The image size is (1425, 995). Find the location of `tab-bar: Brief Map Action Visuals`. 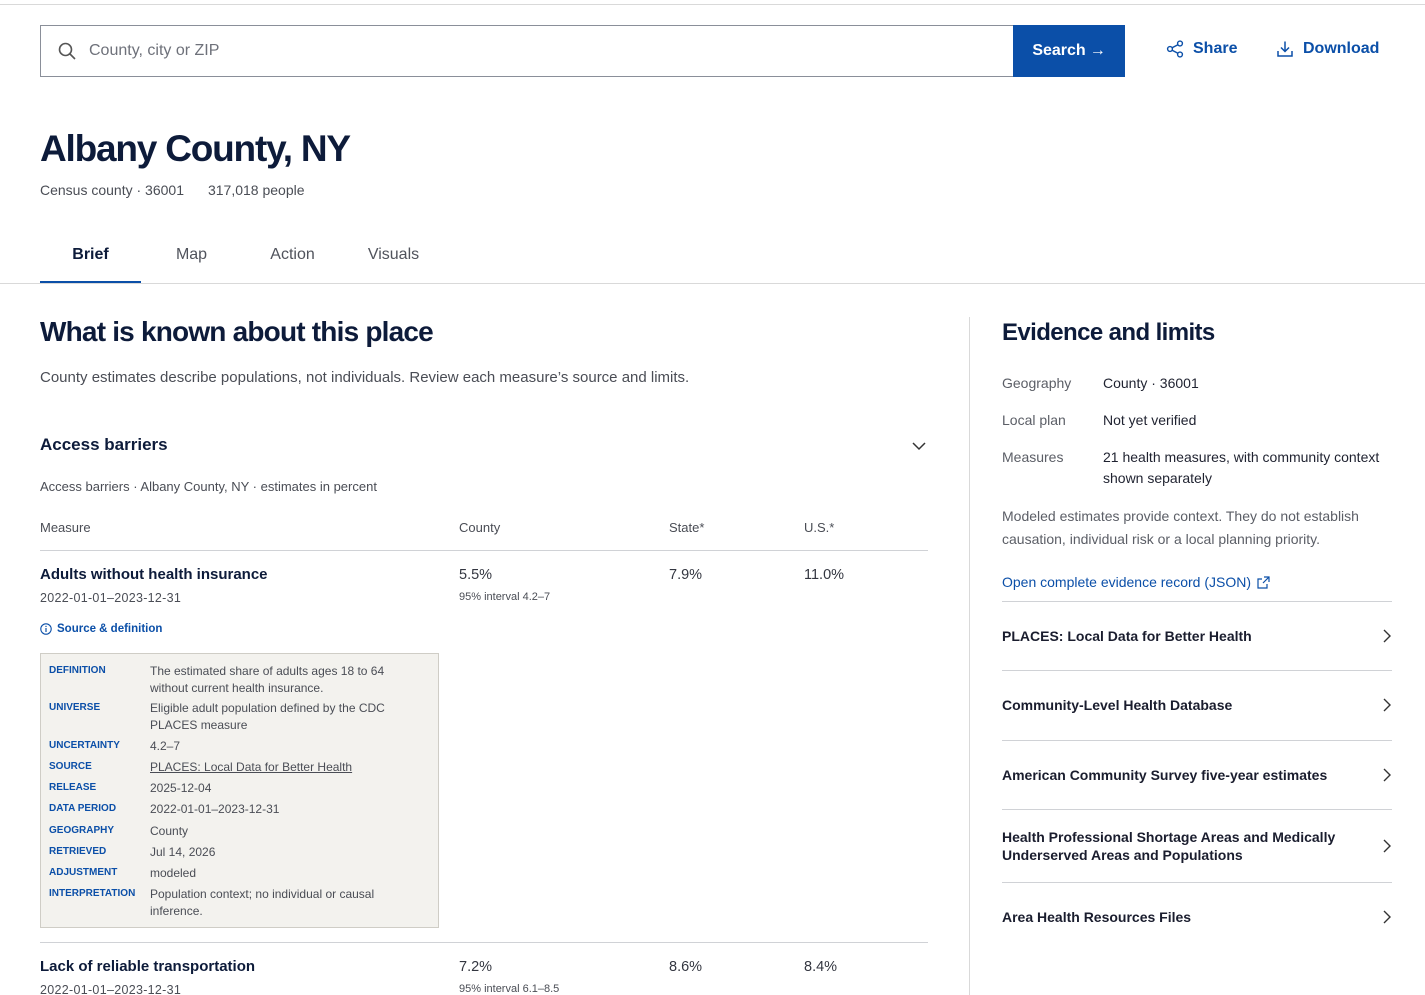

tab-bar: Brief Map Action Visuals is located at coordinates (242, 259).